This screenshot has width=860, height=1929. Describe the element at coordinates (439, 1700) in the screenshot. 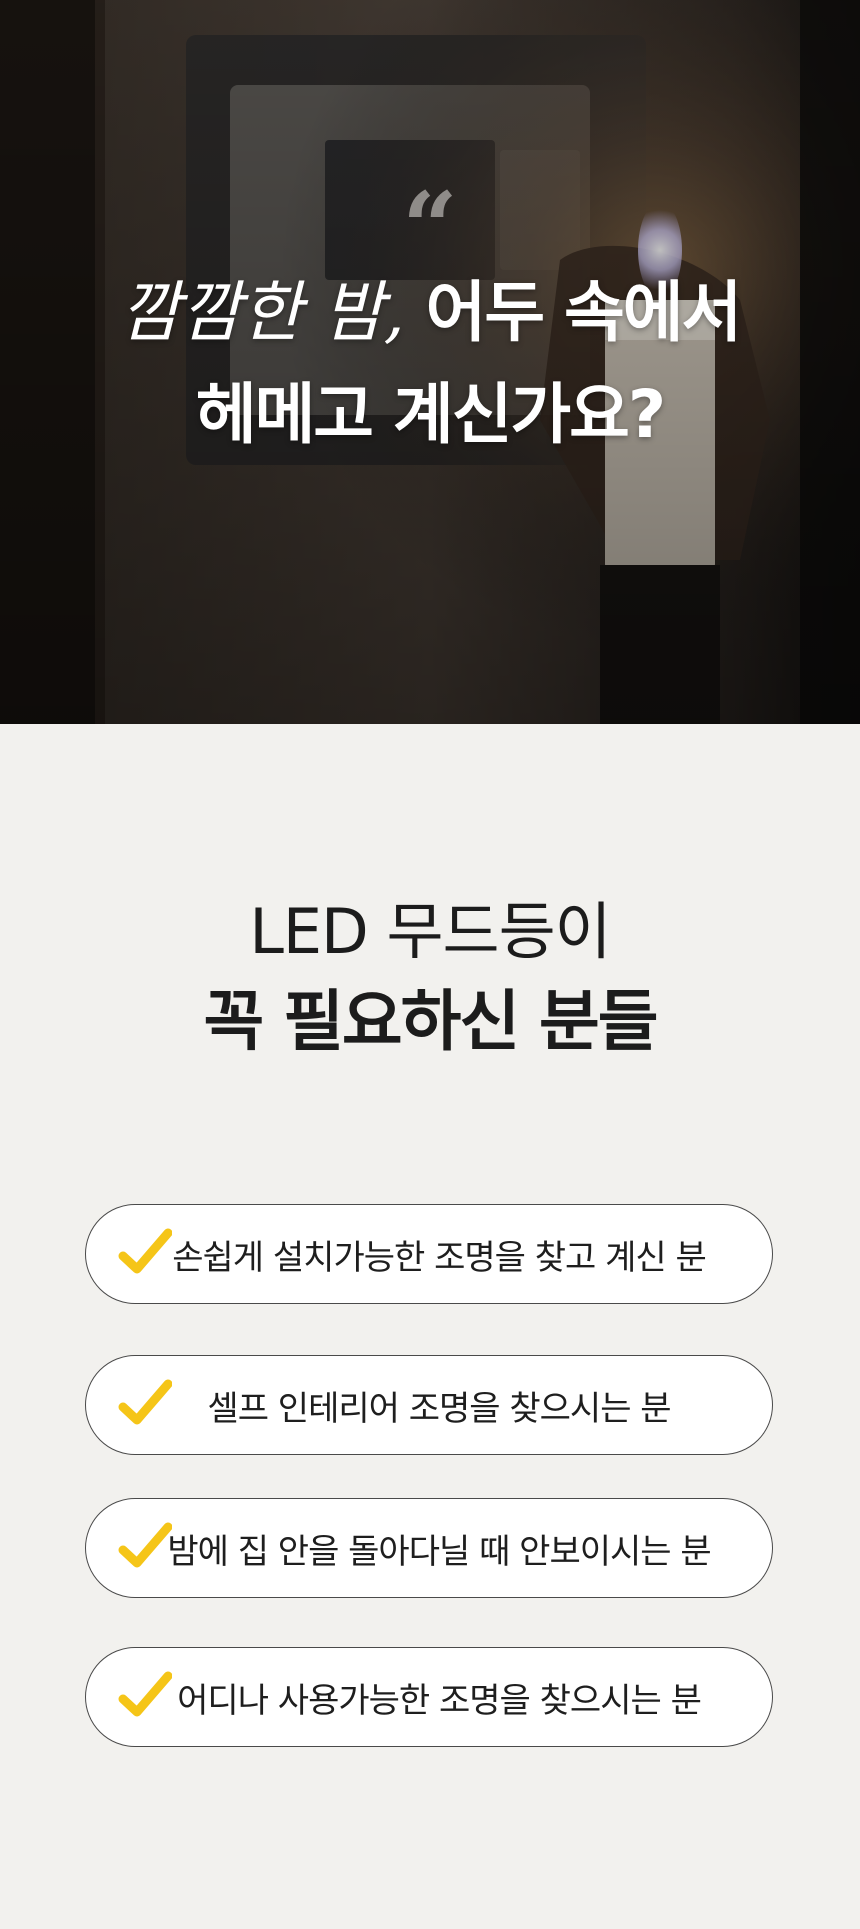

I see `checklist-item-text: 어디나 사용가능한 조명을 찾으시는 분` at that location.